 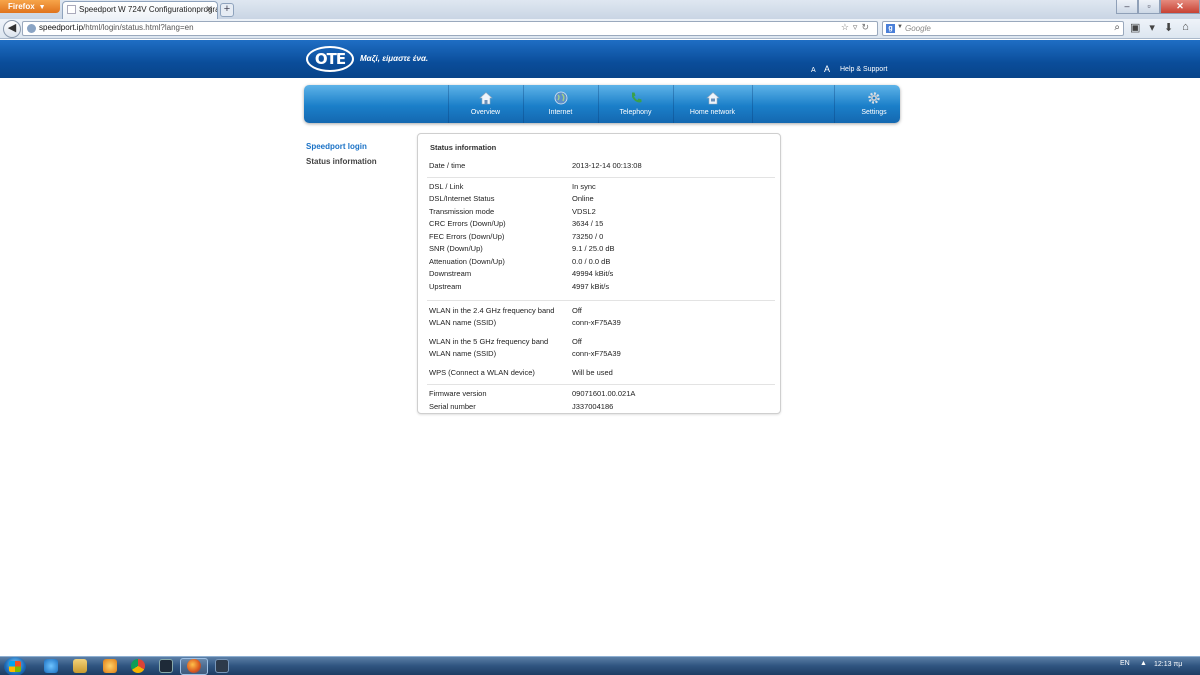 I want to click on ote-logo: OTE, so click(x=330, y=59).